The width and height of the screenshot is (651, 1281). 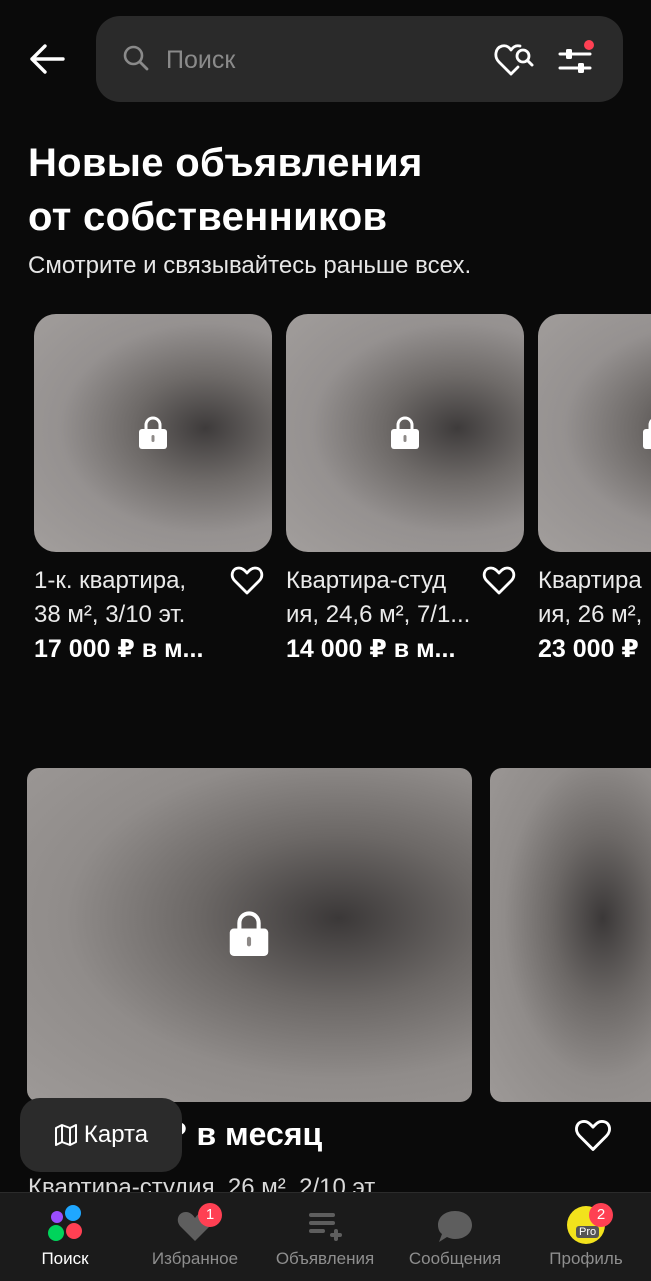 What do you see at coordinates (225, 163) in the screenshot?
I see `section-title-line1: Новые объявления` at bounding box center [225, 163].